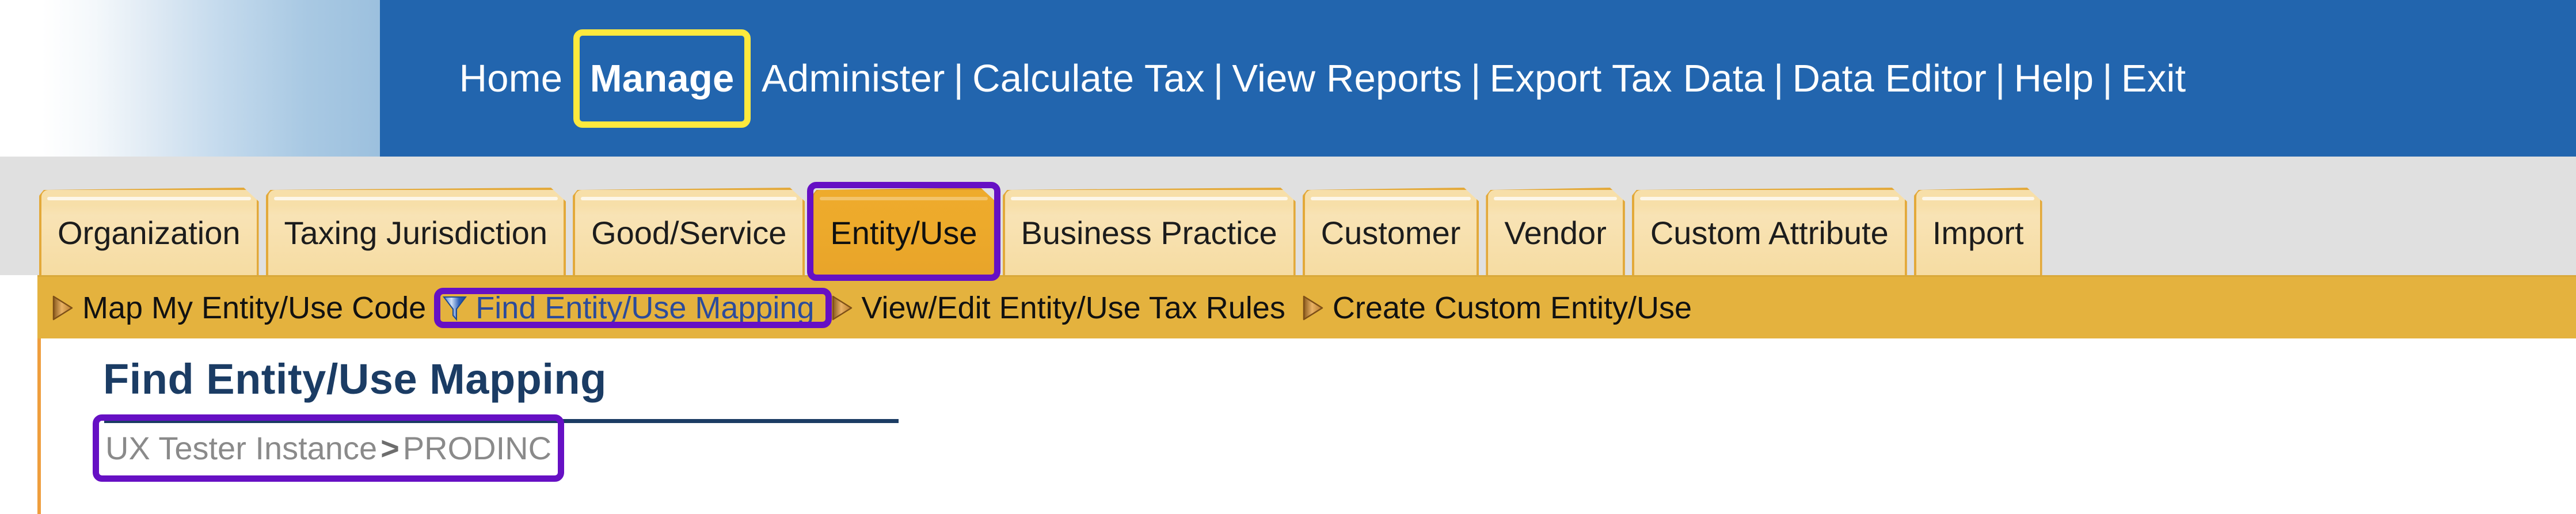 The image size is (2576, 514). I want to click on nav-item-help: Help, so click(2055, 78).